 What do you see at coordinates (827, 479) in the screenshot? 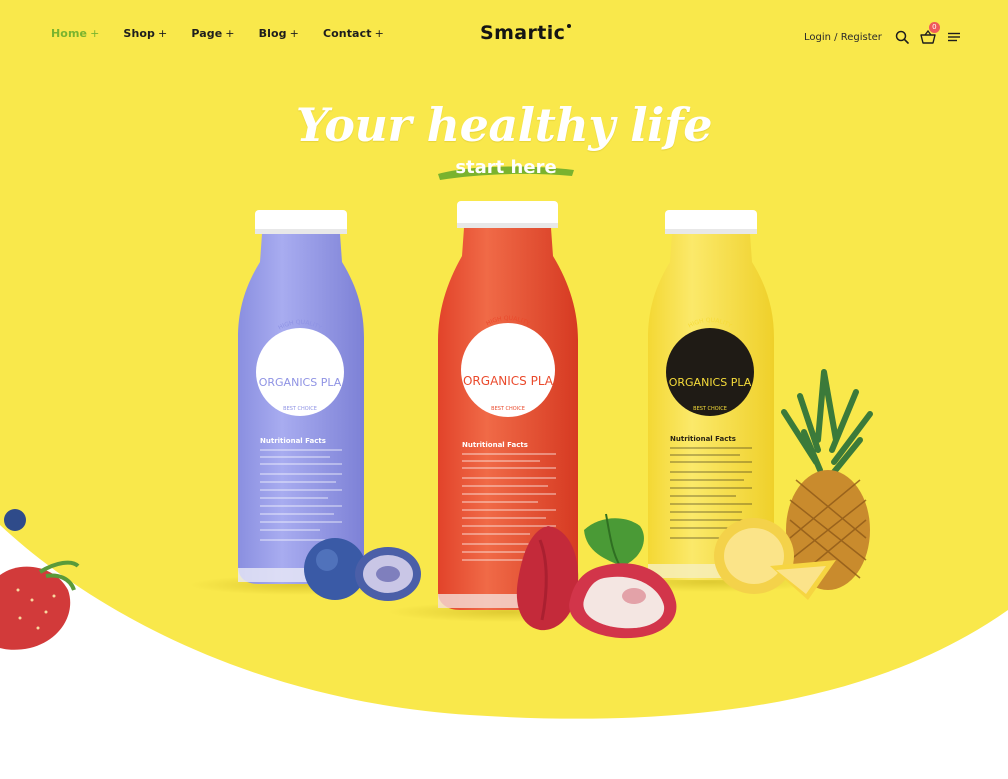
I see `pineapple` at bounding box center [827, 479].